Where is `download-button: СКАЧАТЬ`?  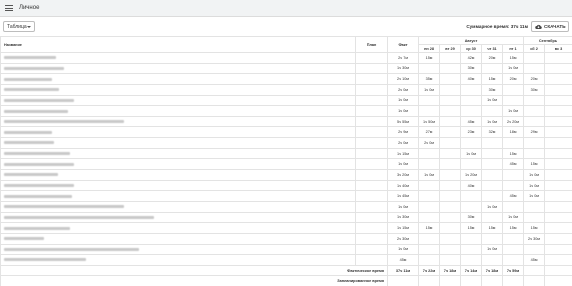 download-button: СКАЧАТЬ is located at coordinates (550, 26).